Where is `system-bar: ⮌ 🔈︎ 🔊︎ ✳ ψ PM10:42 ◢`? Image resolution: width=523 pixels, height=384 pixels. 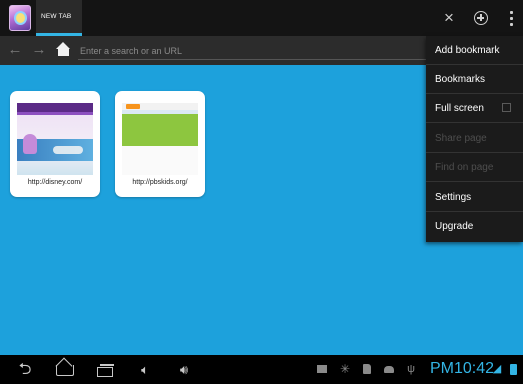 system-bar: ⮌ 🔈︎ 🔊︎ ✳ ψ PM10:42 ◢ is located at coordinates (261, 369).